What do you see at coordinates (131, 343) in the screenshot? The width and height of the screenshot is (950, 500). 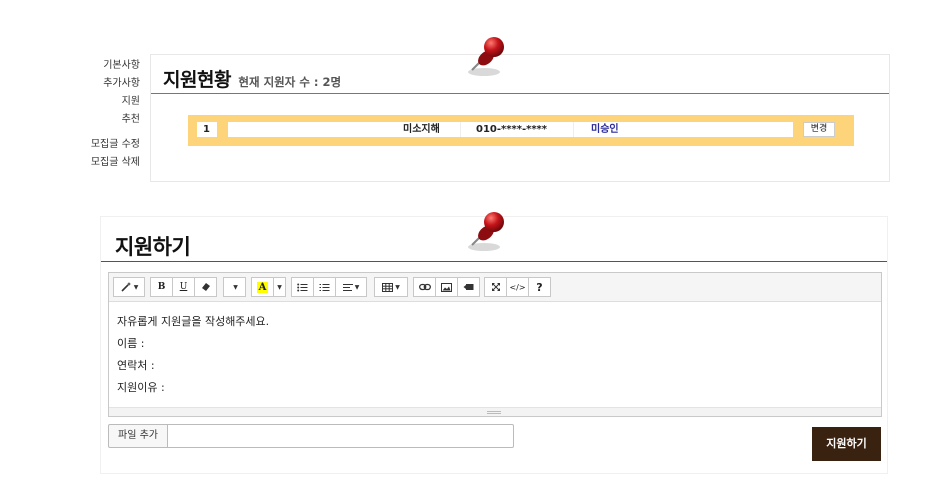 I see `editor-name-label: 이름 :` at bounding box center [131, 343].